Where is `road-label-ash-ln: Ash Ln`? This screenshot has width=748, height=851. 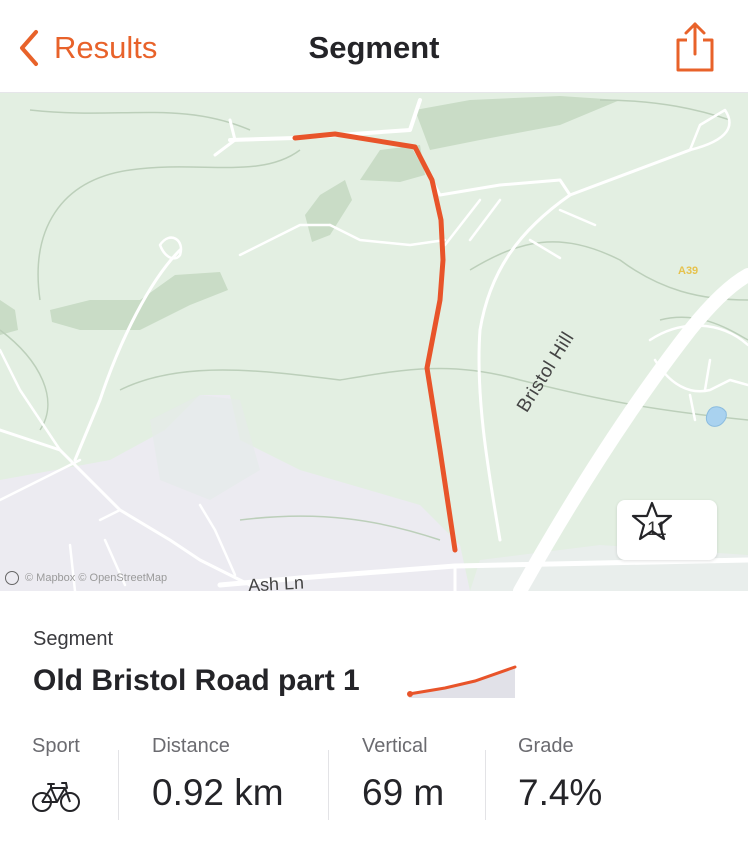 road-label-ash-ln: Ash Ln is located at coordinates (276, 581).